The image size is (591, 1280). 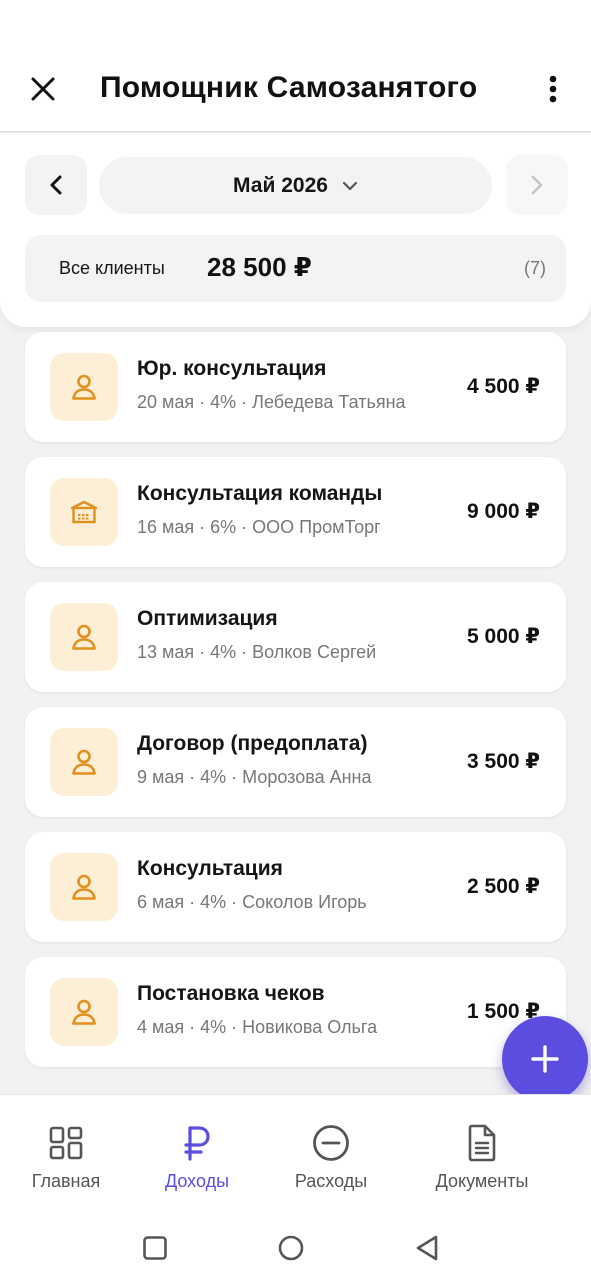 What do you see at coordinates (231, 993) in the screenshot?
I see `income-title: Постановка чеков` at bounding box center [231, 993].